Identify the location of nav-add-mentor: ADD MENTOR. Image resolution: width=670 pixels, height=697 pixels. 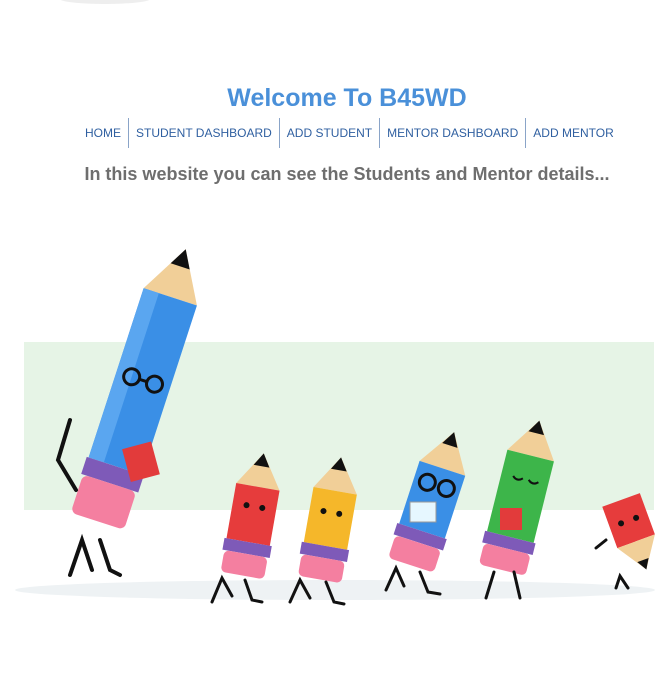
(573, 133).